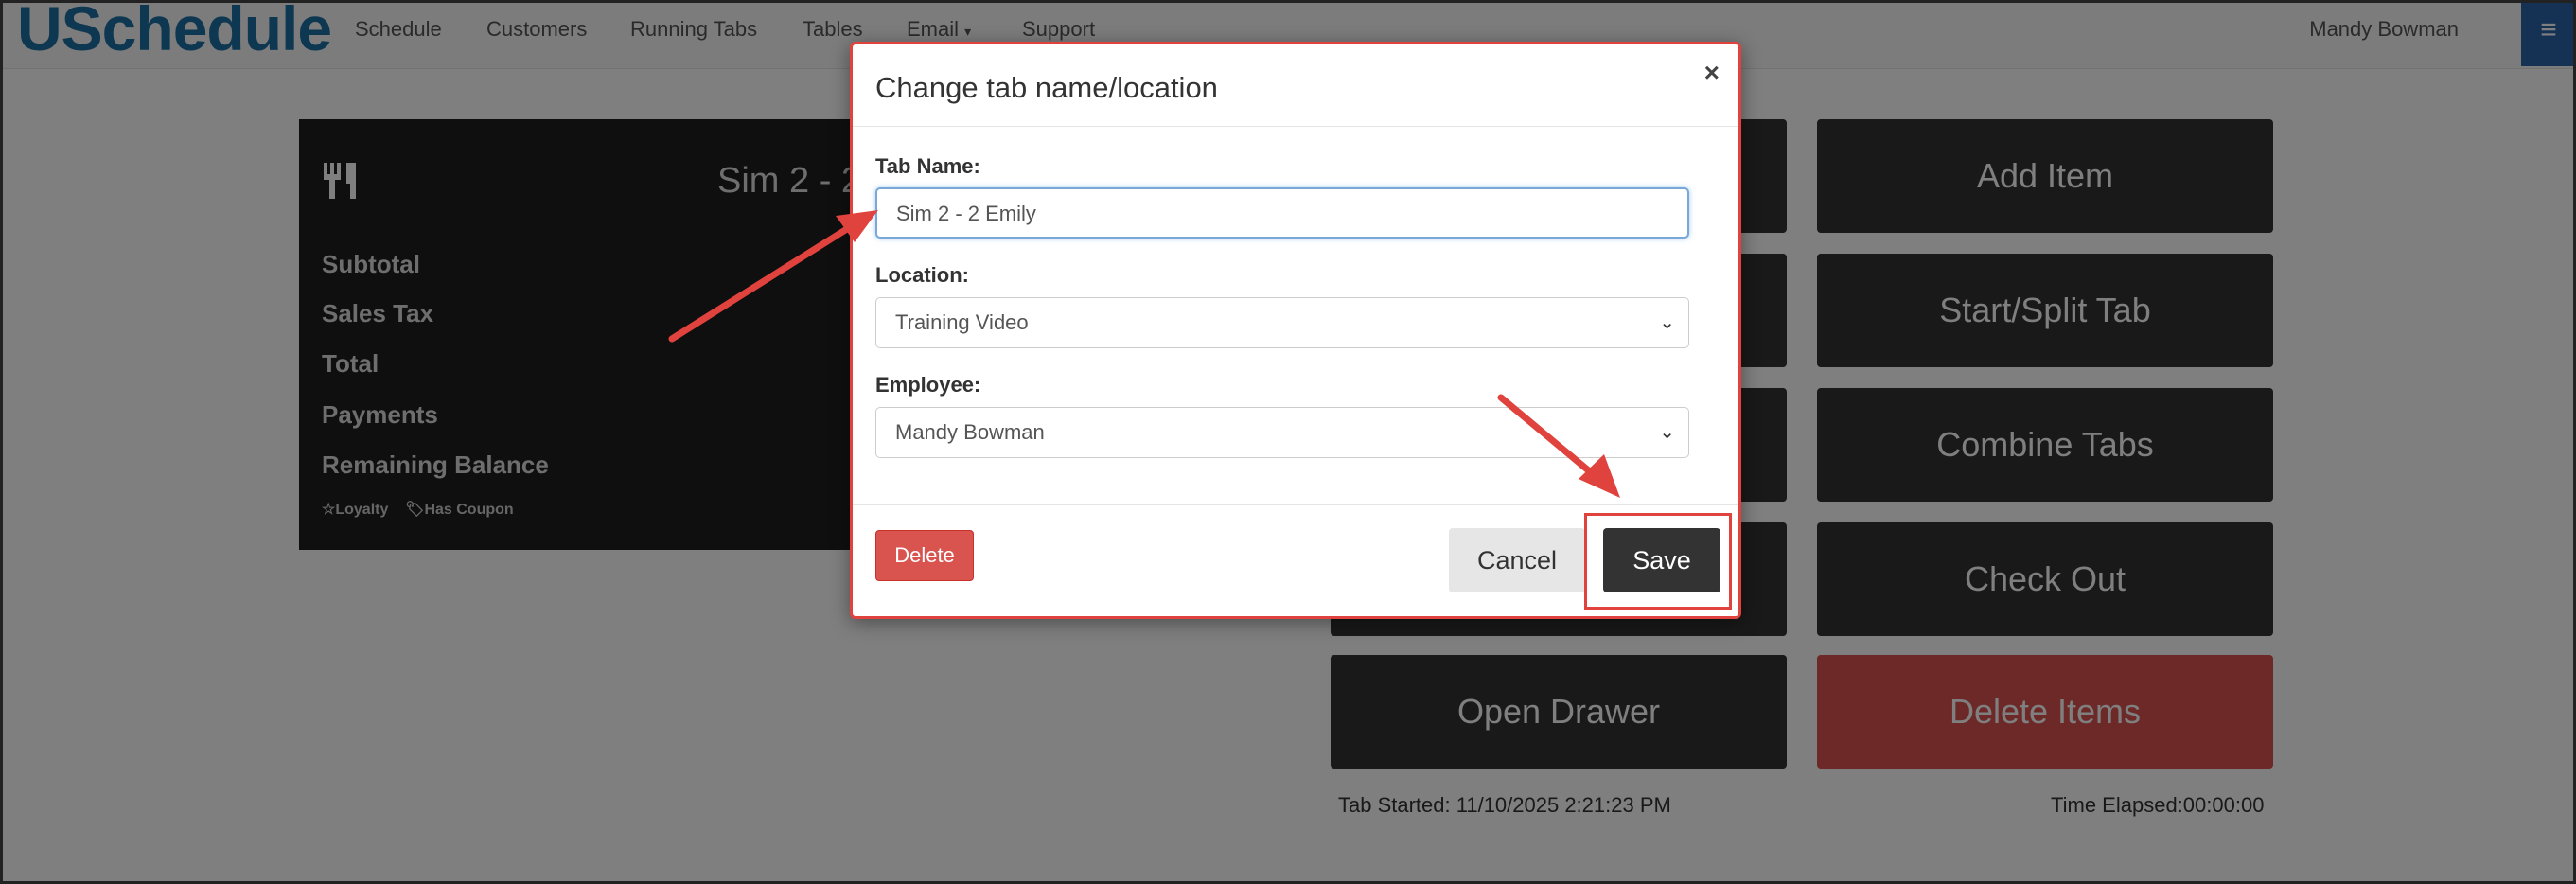 This screenshot has width=2576, height=884. I want to click on arrow-to-save-icon, so click(1558, 446).